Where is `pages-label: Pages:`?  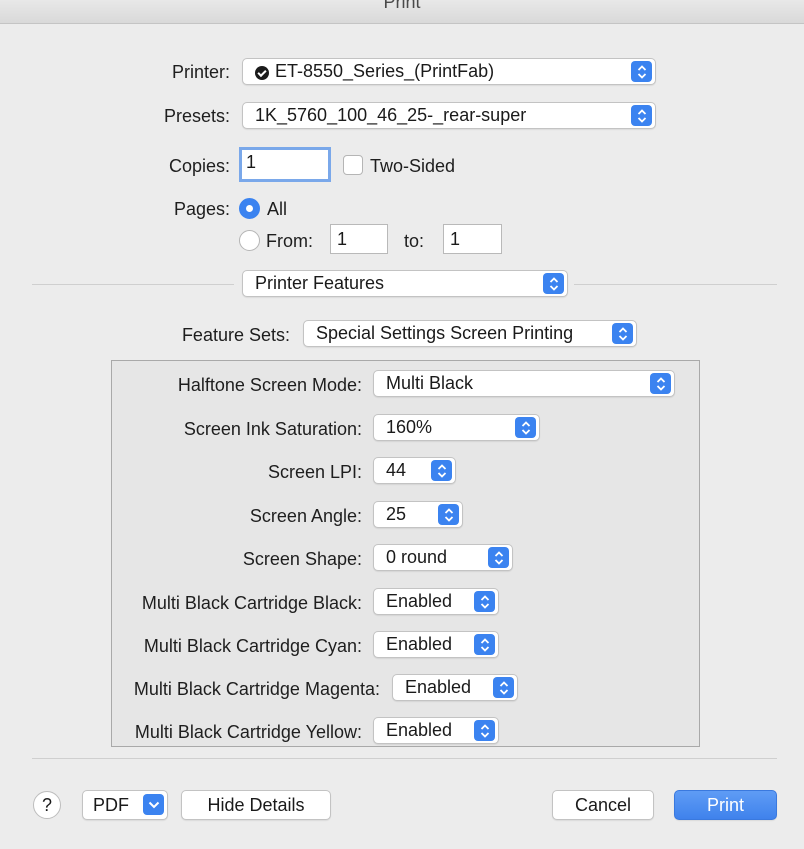 pages-label: Pages: is located at coordinates (201, 209).